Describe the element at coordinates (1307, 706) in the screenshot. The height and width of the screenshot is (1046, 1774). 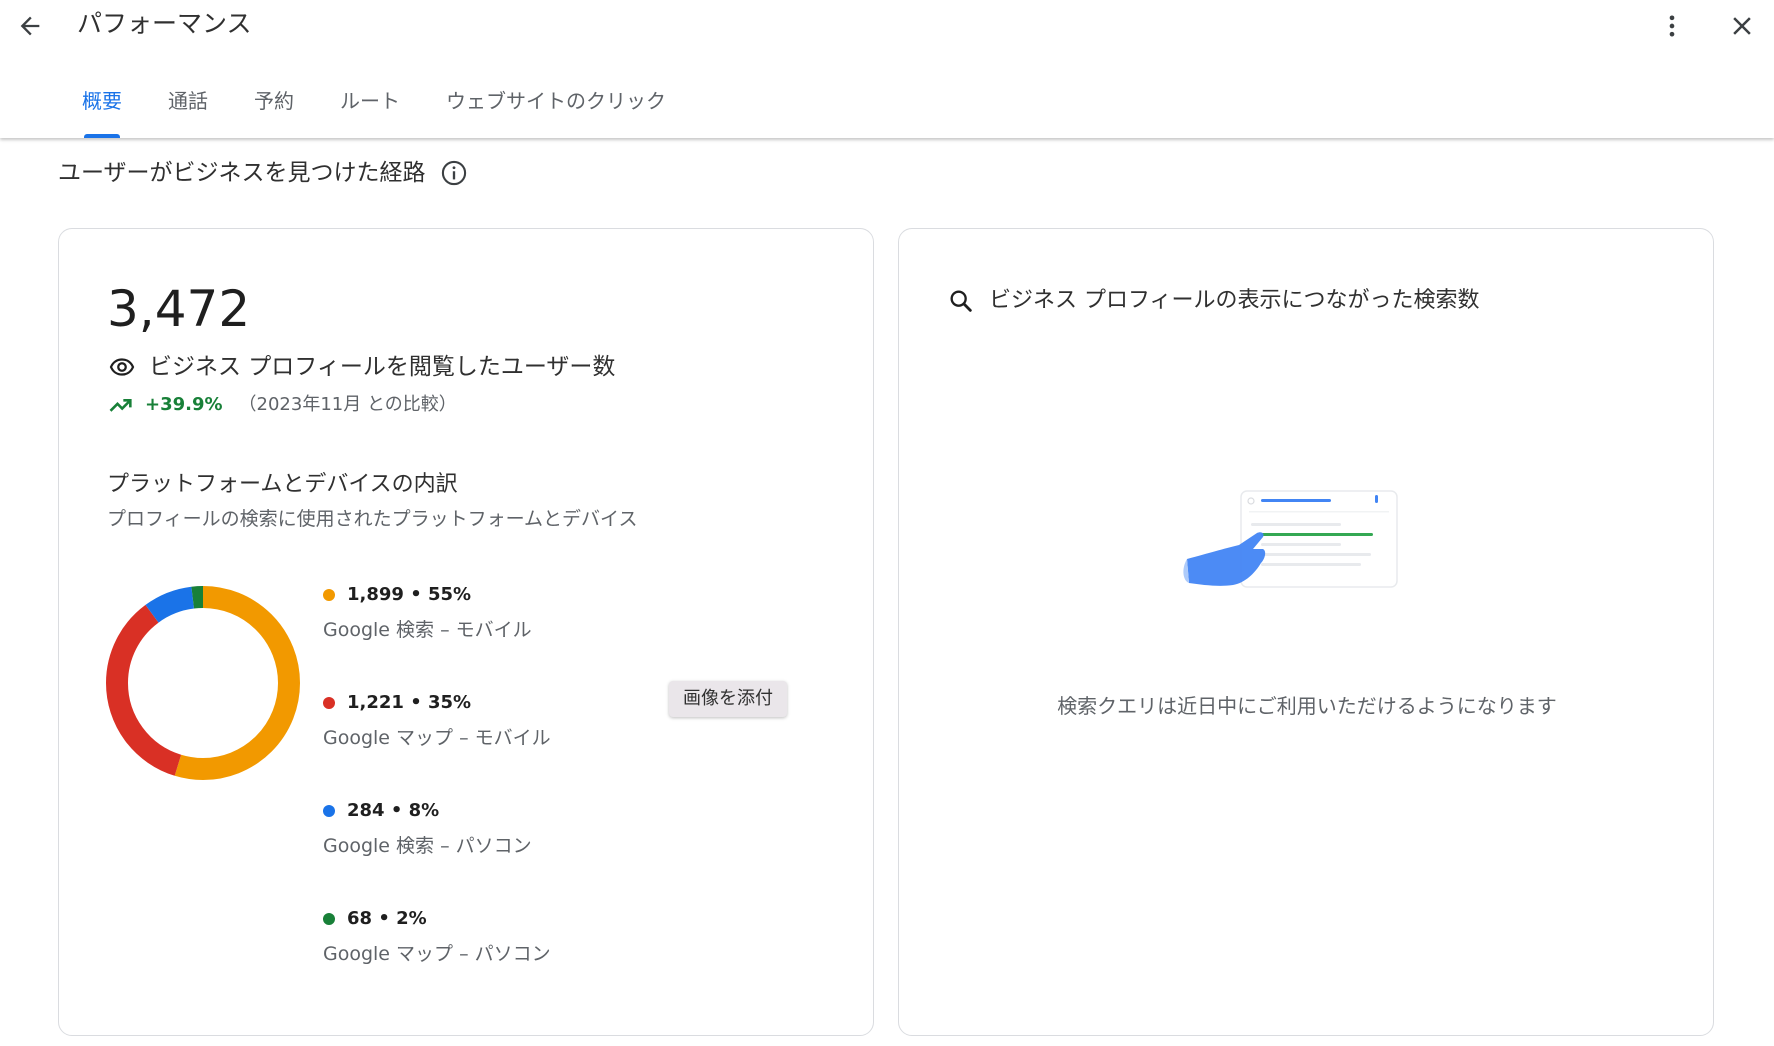
I see `coming-soon-message: 検索クエリは近日中にご利用いただけるようになります` at that location.